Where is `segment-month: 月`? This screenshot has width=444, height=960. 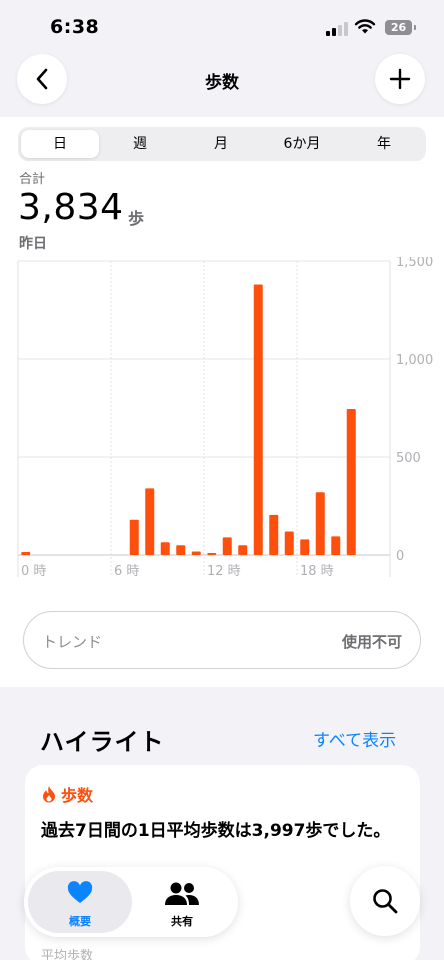
segment-month: 月 is located at coordinates (221, 144).